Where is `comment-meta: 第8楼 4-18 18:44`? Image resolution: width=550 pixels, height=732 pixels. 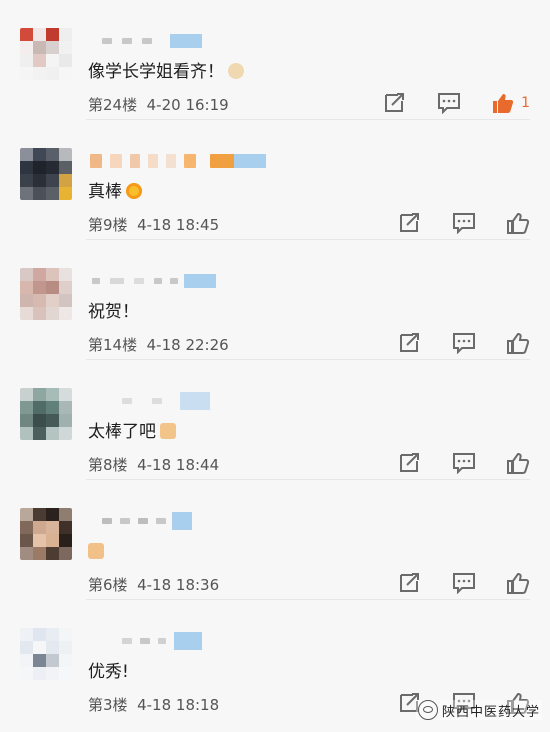
comment-meta: 第8楼 4-18 18:44 is located at coordinates (153, 464).